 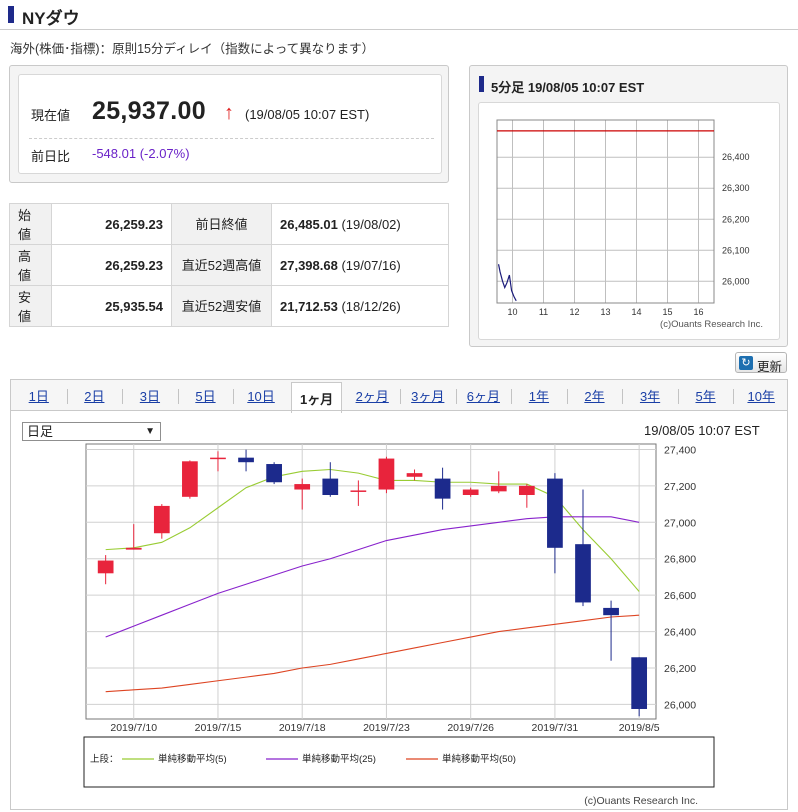 What do you see at coordinates (736, 219) in the screenshot?
I see `intraday-y-tick: 26,200` at bounding box center [736, 219].